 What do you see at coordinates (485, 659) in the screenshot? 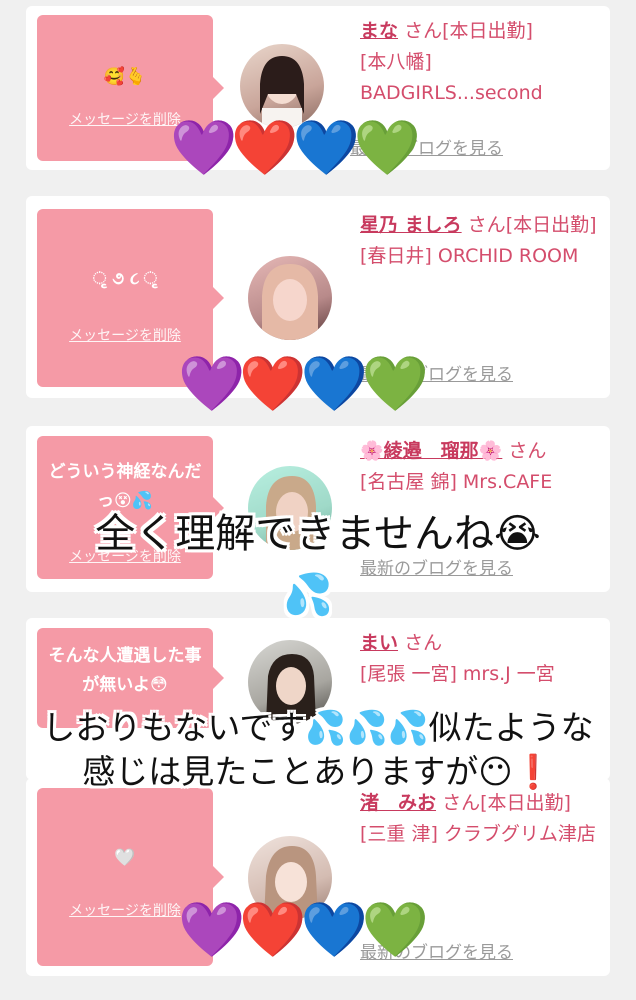
I see `cast-info: まい さん [尾張 一宮] mrs.J 一宮` at bounding box center [485, 659].